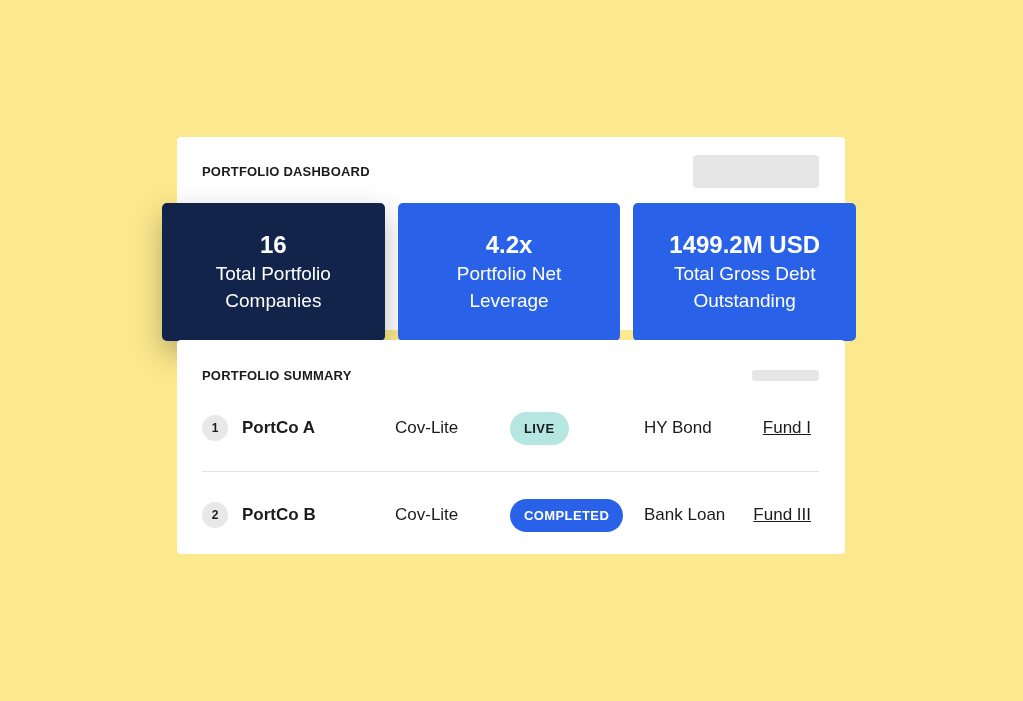  Describe the element at coordinates (509, 245) in the screenshot. I see `stat-value: 4.2x` at that location.